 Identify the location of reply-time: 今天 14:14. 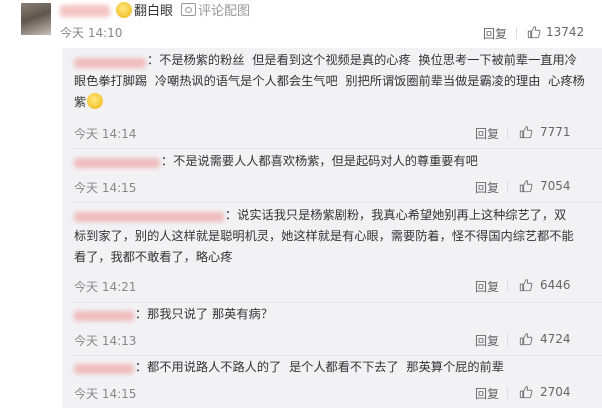
(105, 134).